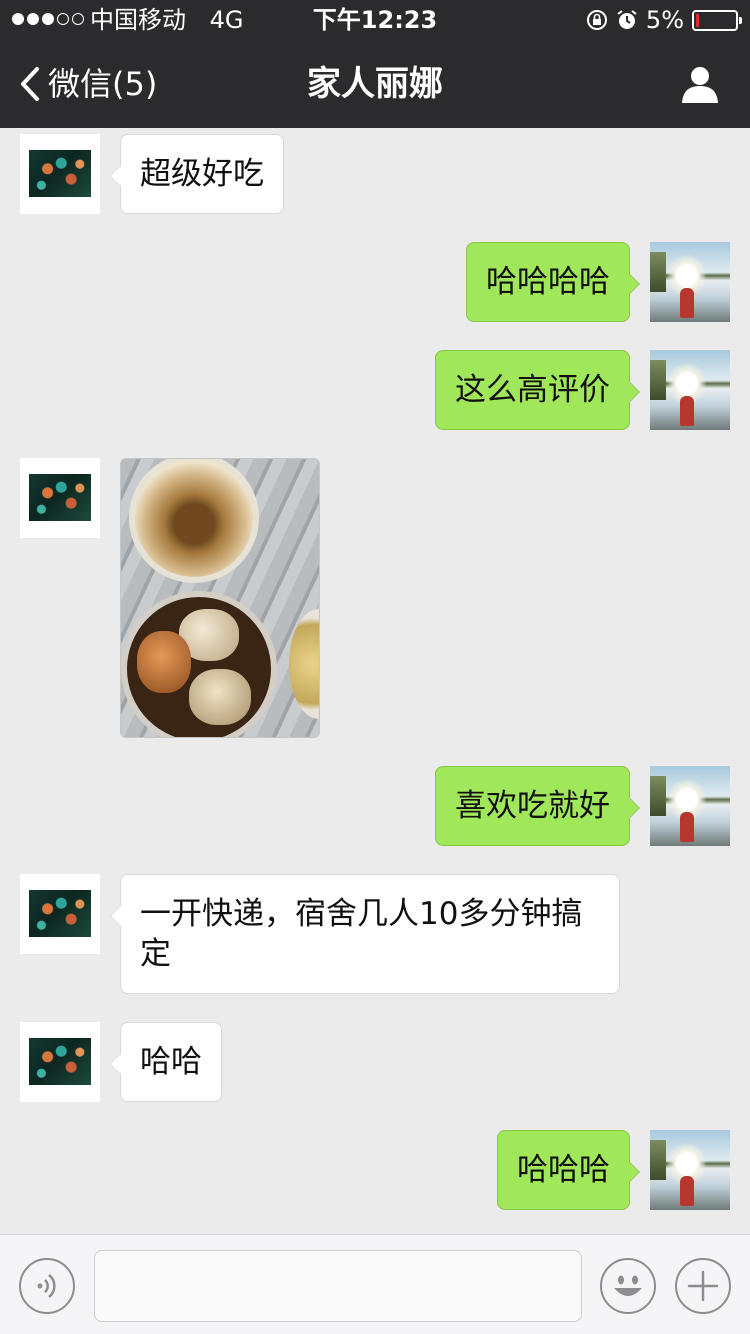  What do you see at coordinates (375, 806) in the screenshot?
I see `message-row: 喜欢吃就好` at bounding box center [375, 806].